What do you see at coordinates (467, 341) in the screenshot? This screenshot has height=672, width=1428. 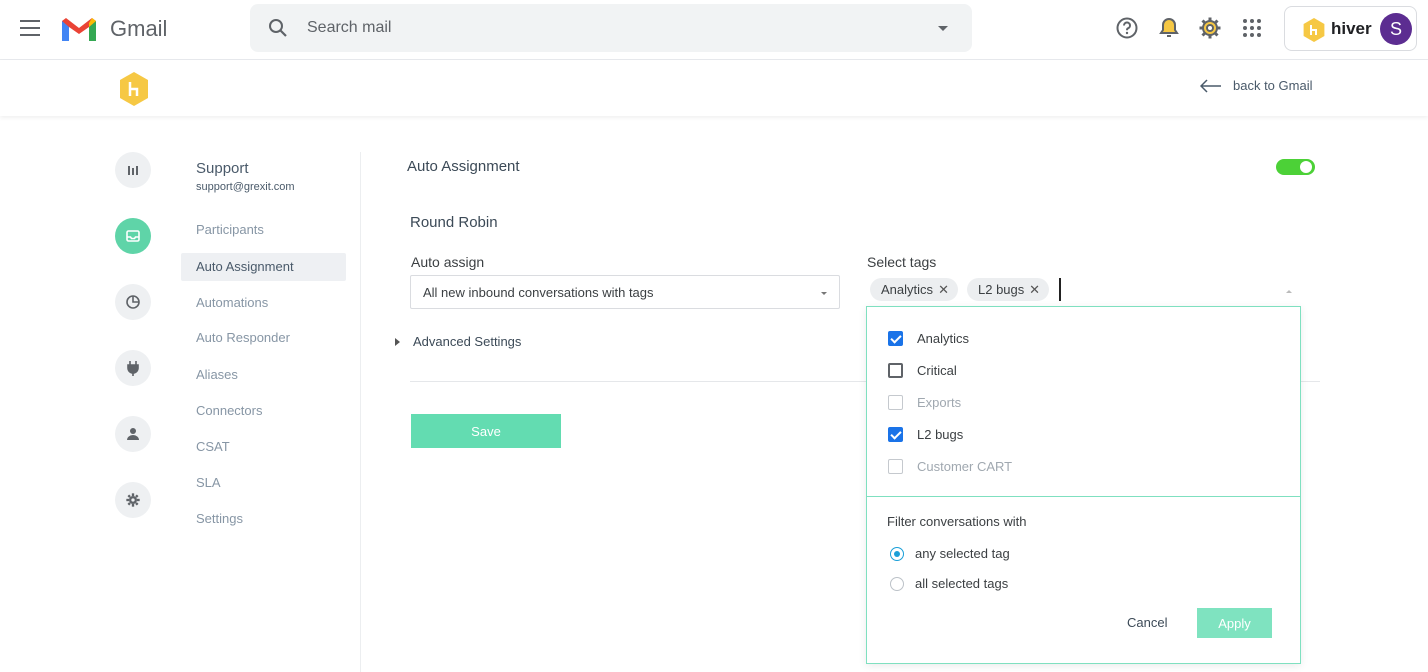 I see `advanced-settings-label: Advanced Settings` at bounding box center [467, 341].